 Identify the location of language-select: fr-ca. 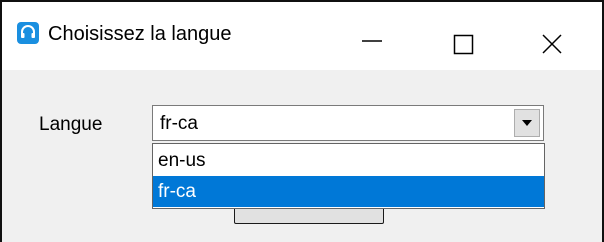
(348, 123).